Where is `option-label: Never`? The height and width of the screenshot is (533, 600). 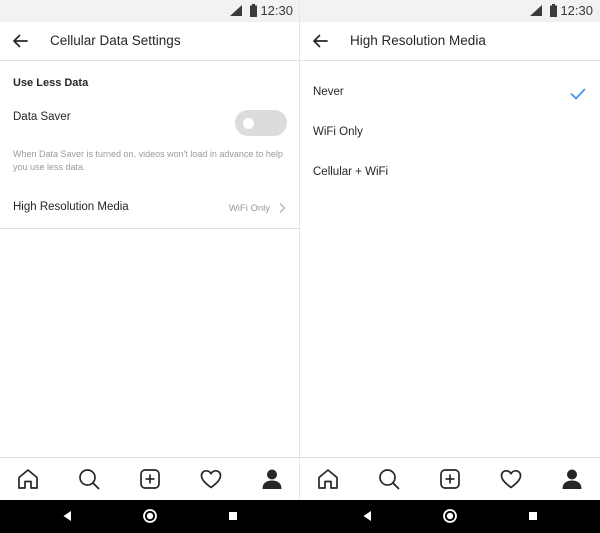 option-label: Never is located at coordinates (328, 92).